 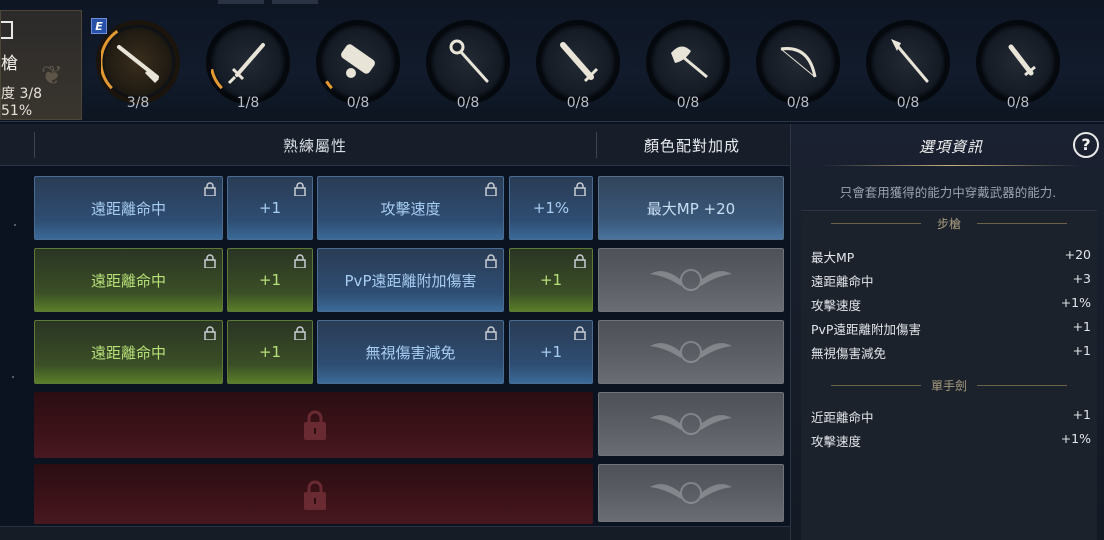 I want to click on stat-value: +1%, so click(x=1075, y=302).